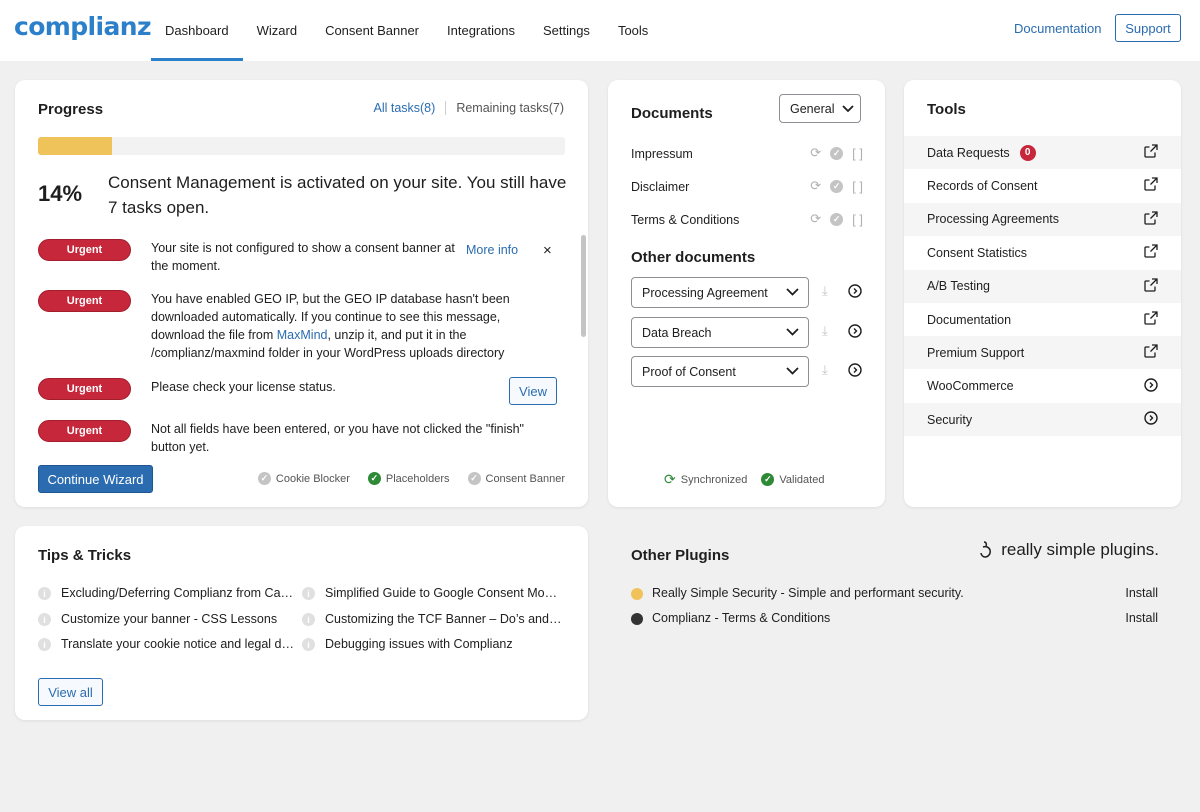 The image size is (1200, 812). What do you see at coordinates (950, 419) in the screenshot?
I see `tool-label: Security` at bounding box center [950, 419].